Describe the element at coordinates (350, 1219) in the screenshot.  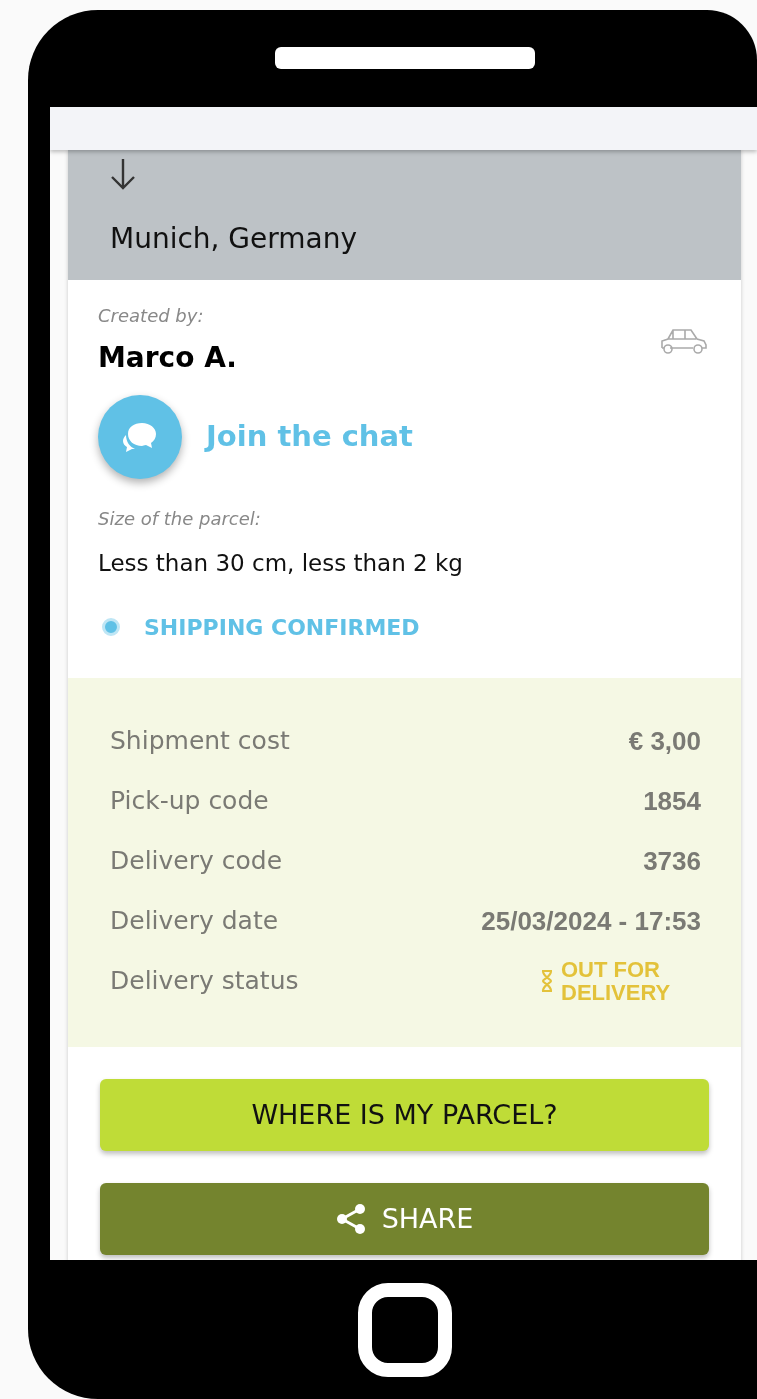
I see `share-icon` at that location.